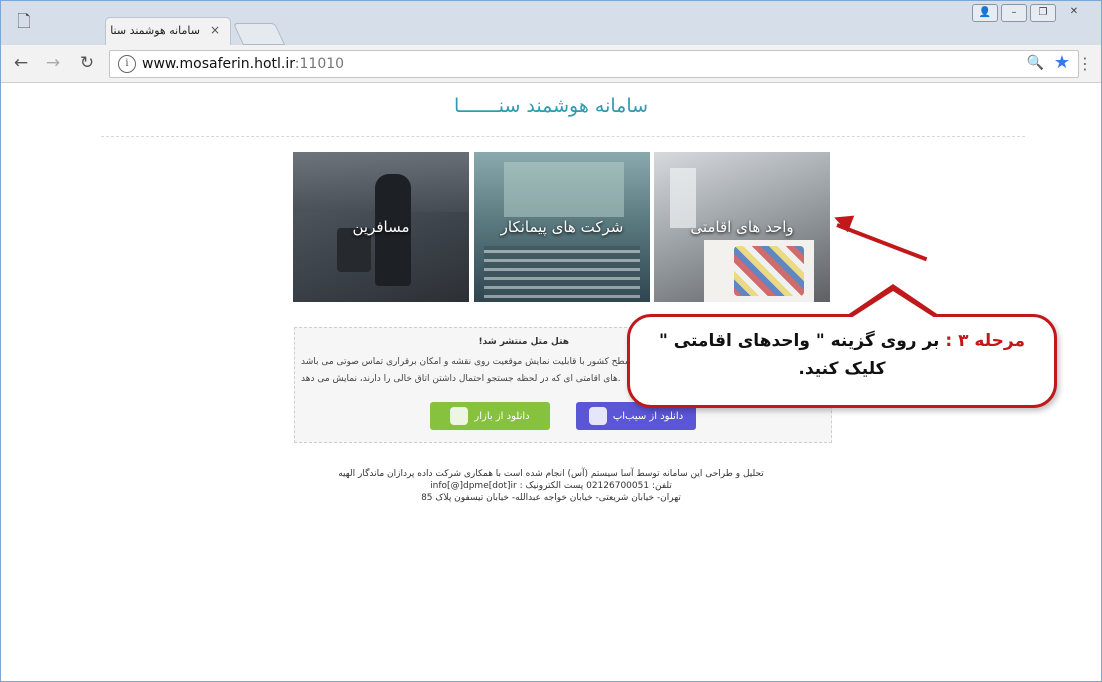  What do you see at coordinates (594, 64) in the screenshot?
I see `address-bar: i www.mosaferin.hotl.ir:11010 🔍 ★` at bounding box center [594, 64].